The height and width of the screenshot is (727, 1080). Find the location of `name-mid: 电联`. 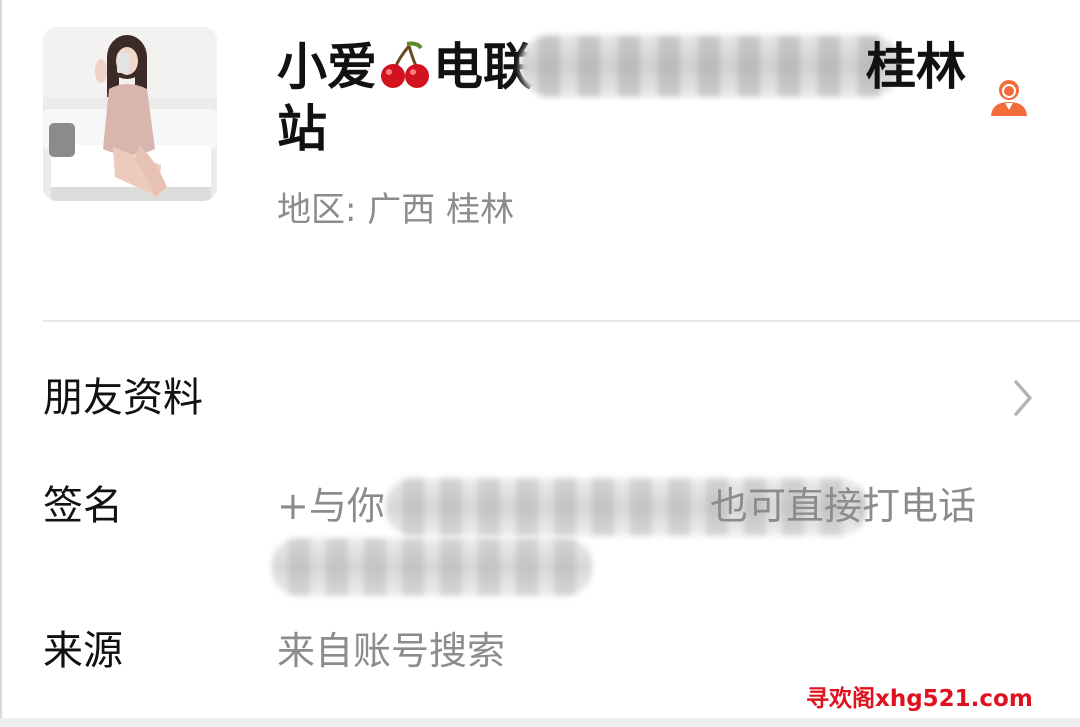

name-mid: 电联 is located at coordinates (483, 67).